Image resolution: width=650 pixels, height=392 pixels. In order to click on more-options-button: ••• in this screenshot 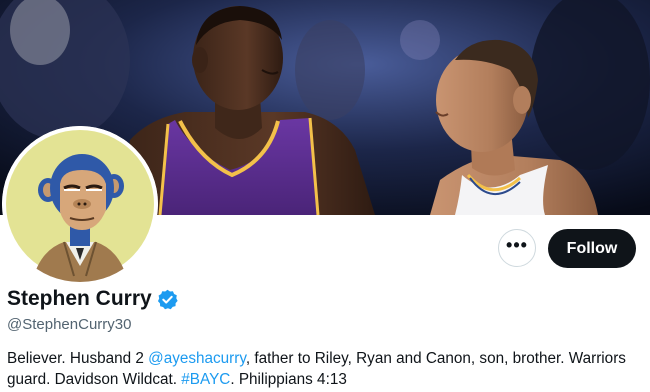, I will do `click(517, 248)`.